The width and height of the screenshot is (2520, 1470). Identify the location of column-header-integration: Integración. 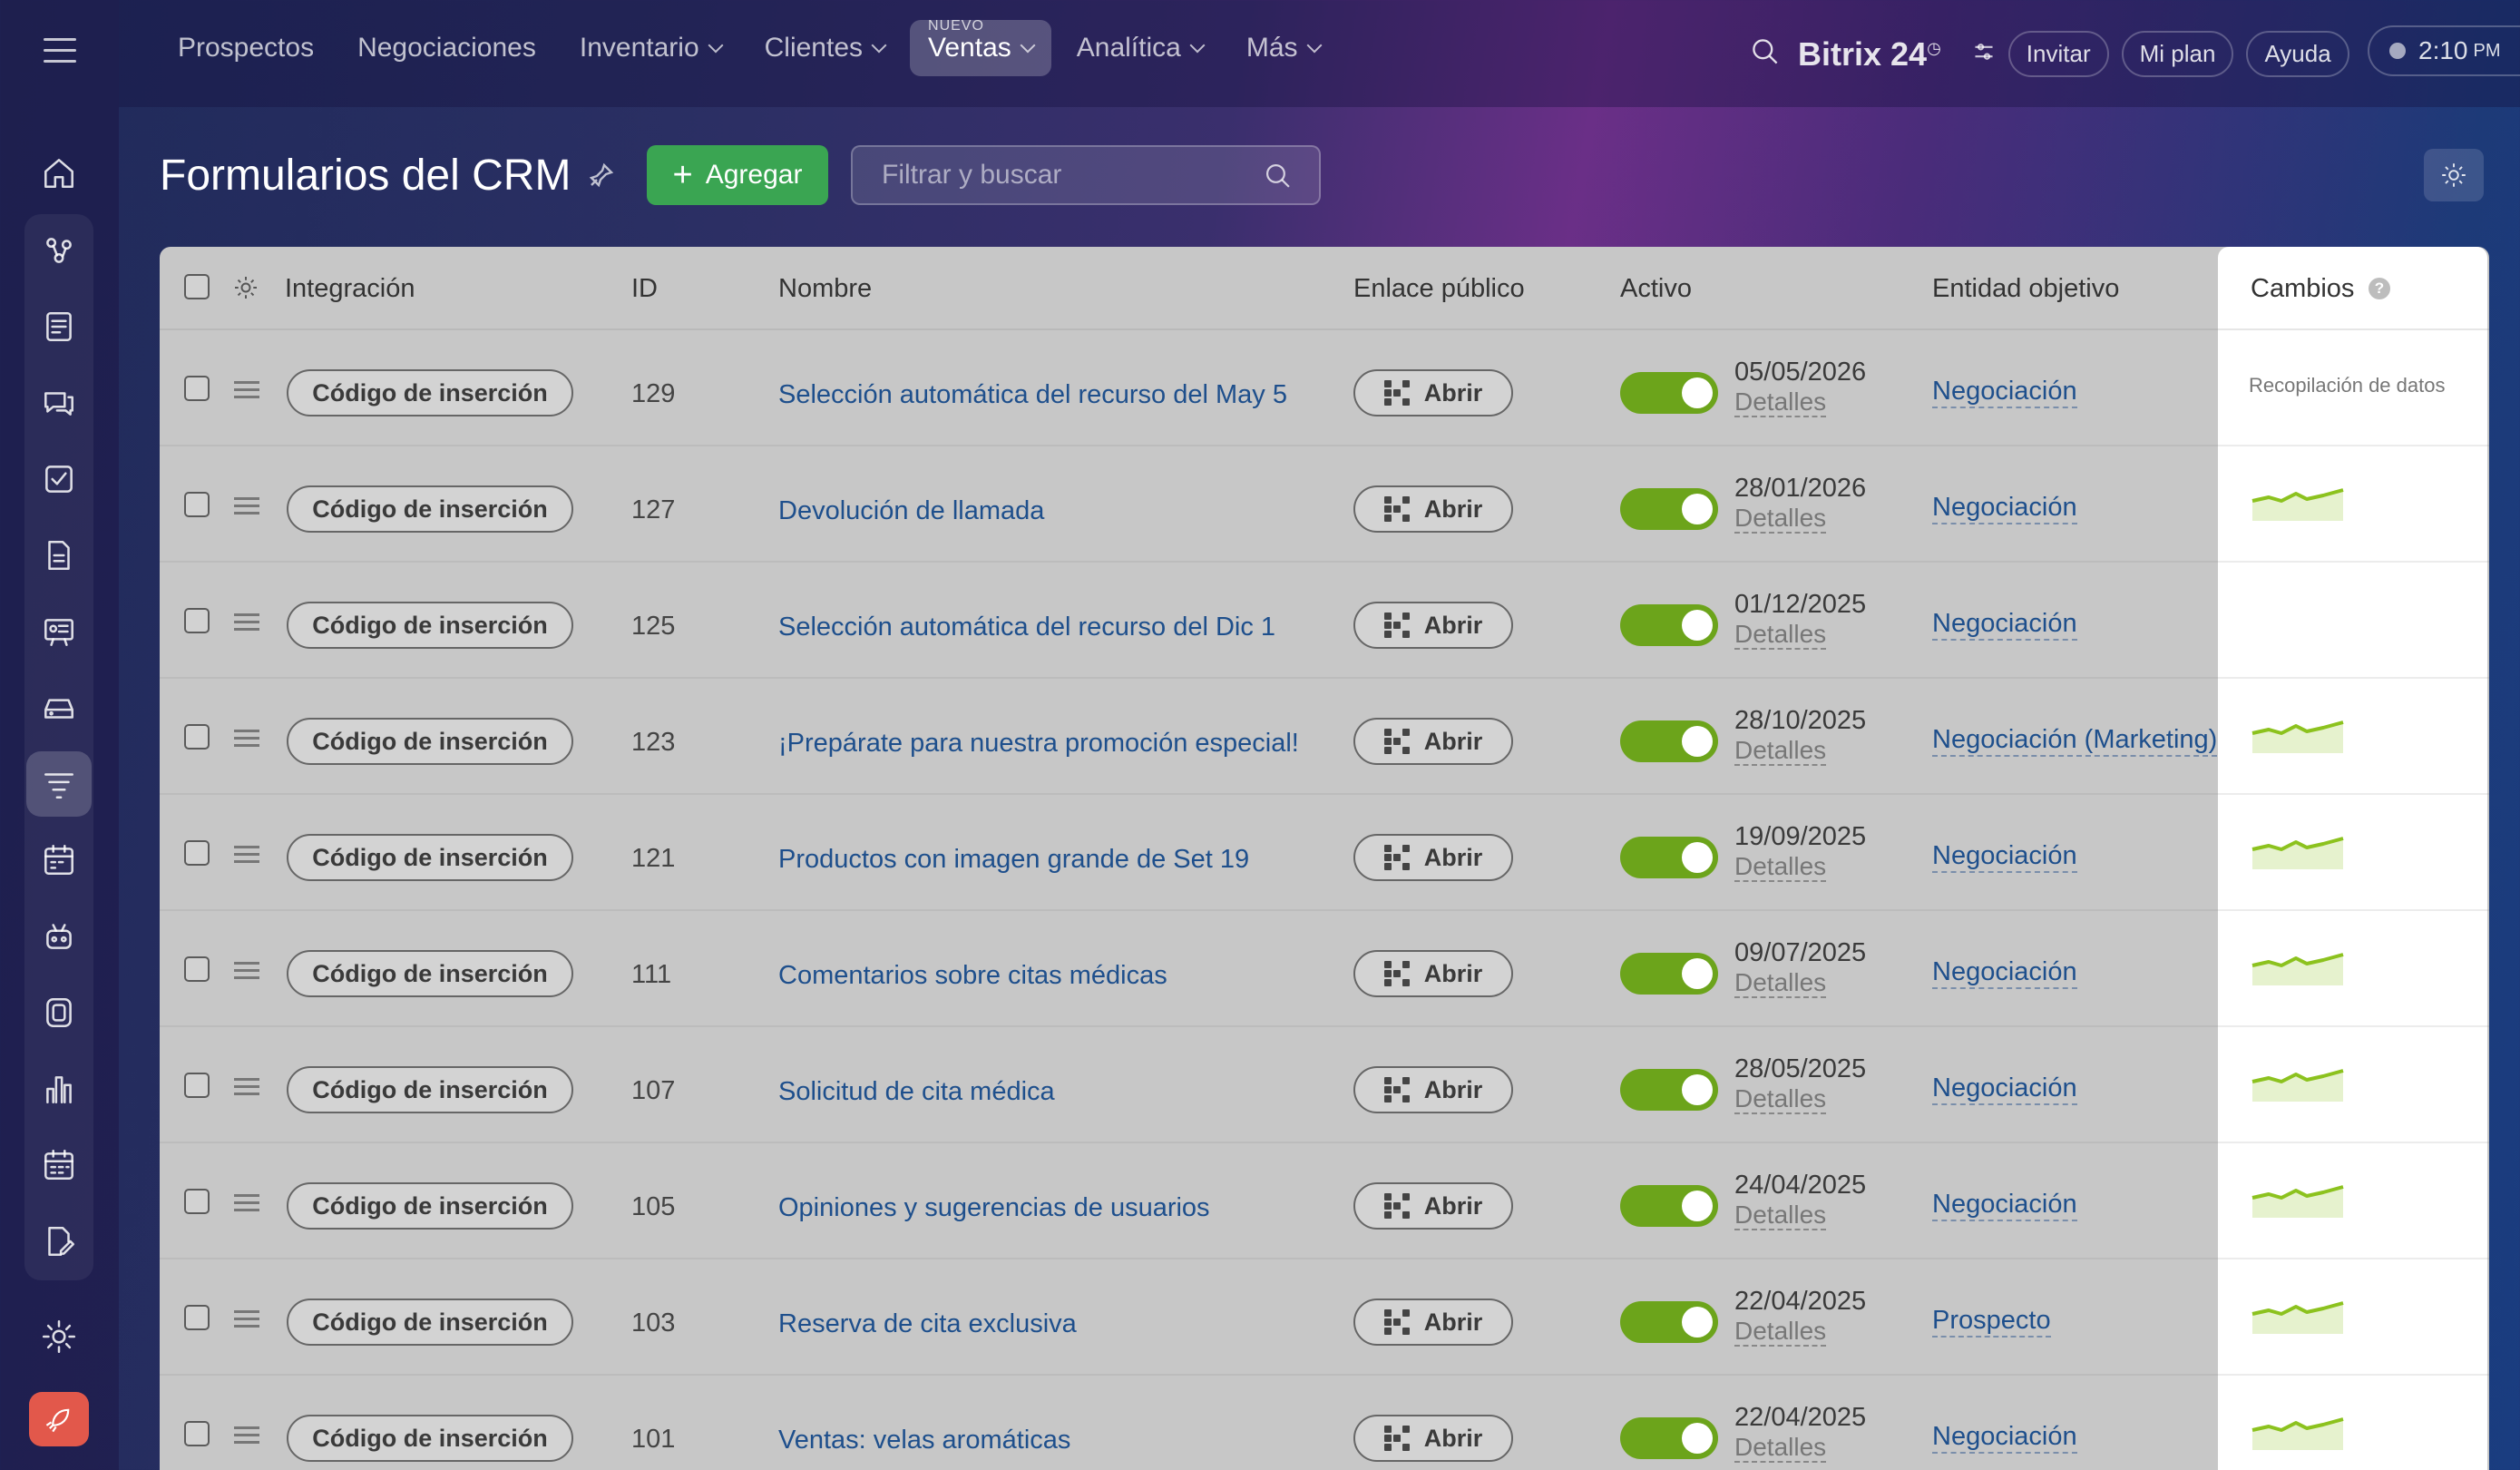
(350, 289).